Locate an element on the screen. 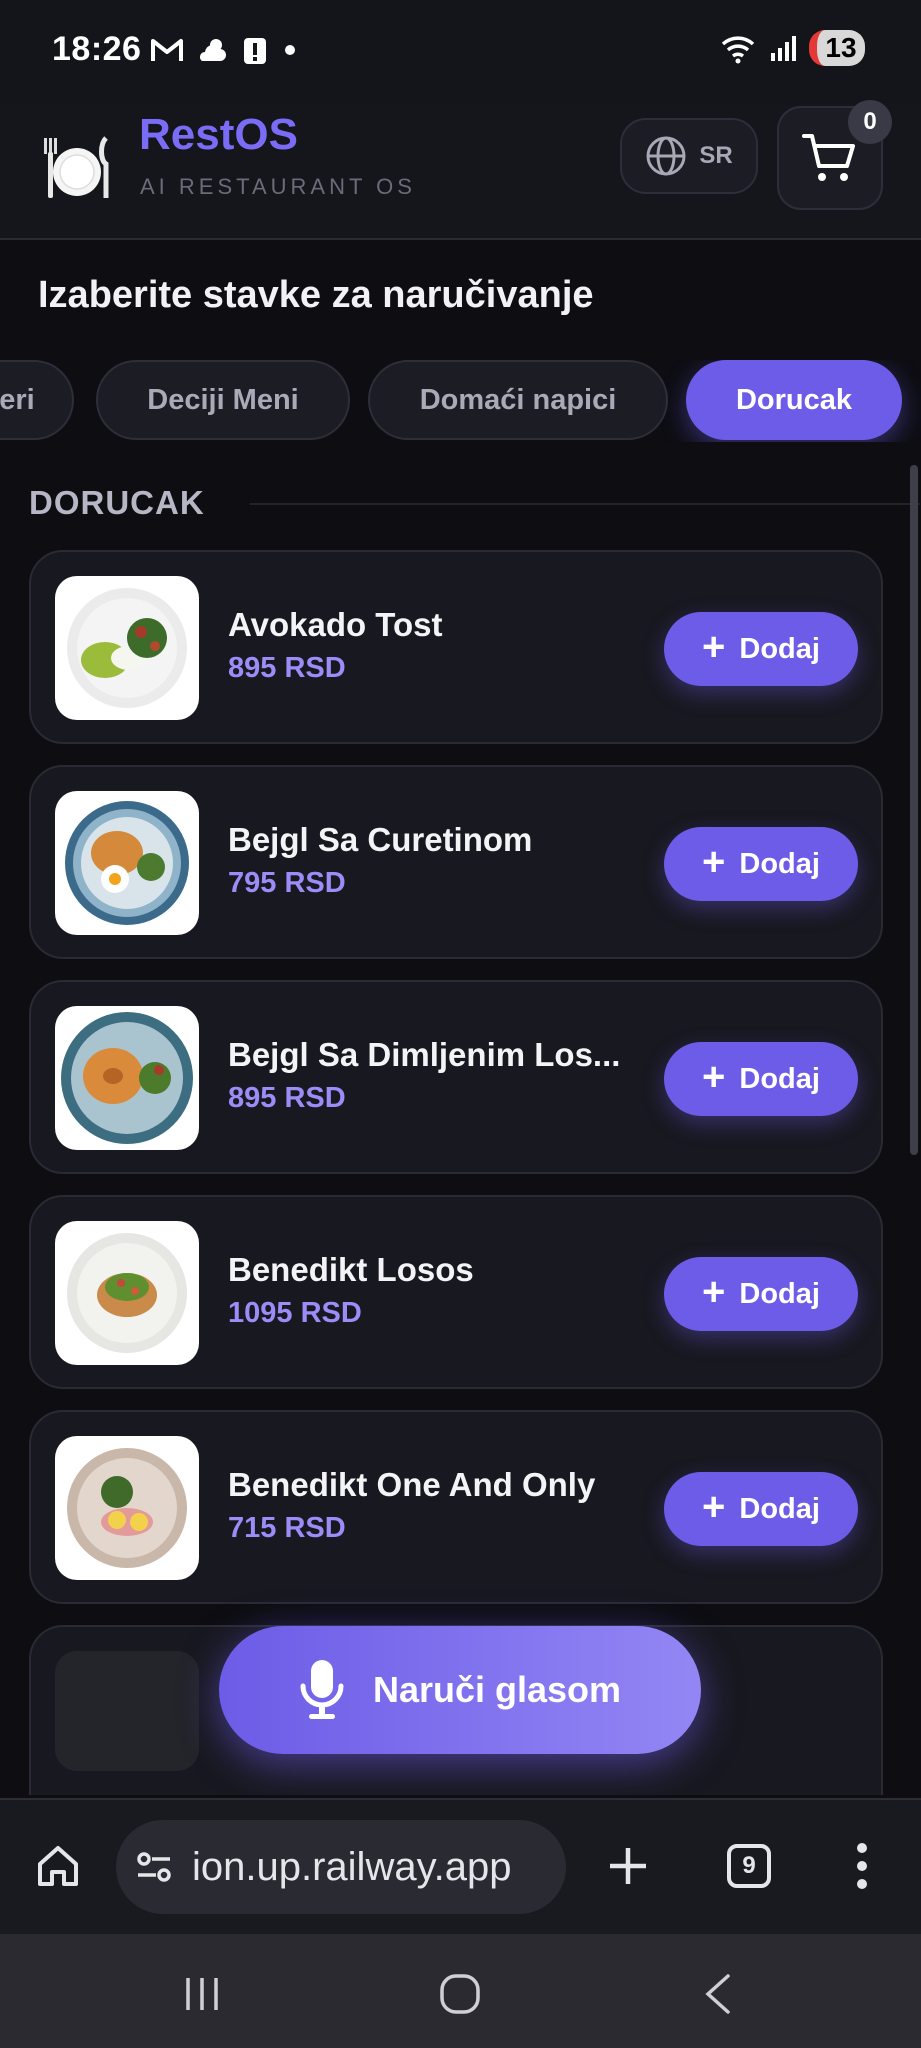  item-image-avokado-tost is located at coordinates (127, 648).